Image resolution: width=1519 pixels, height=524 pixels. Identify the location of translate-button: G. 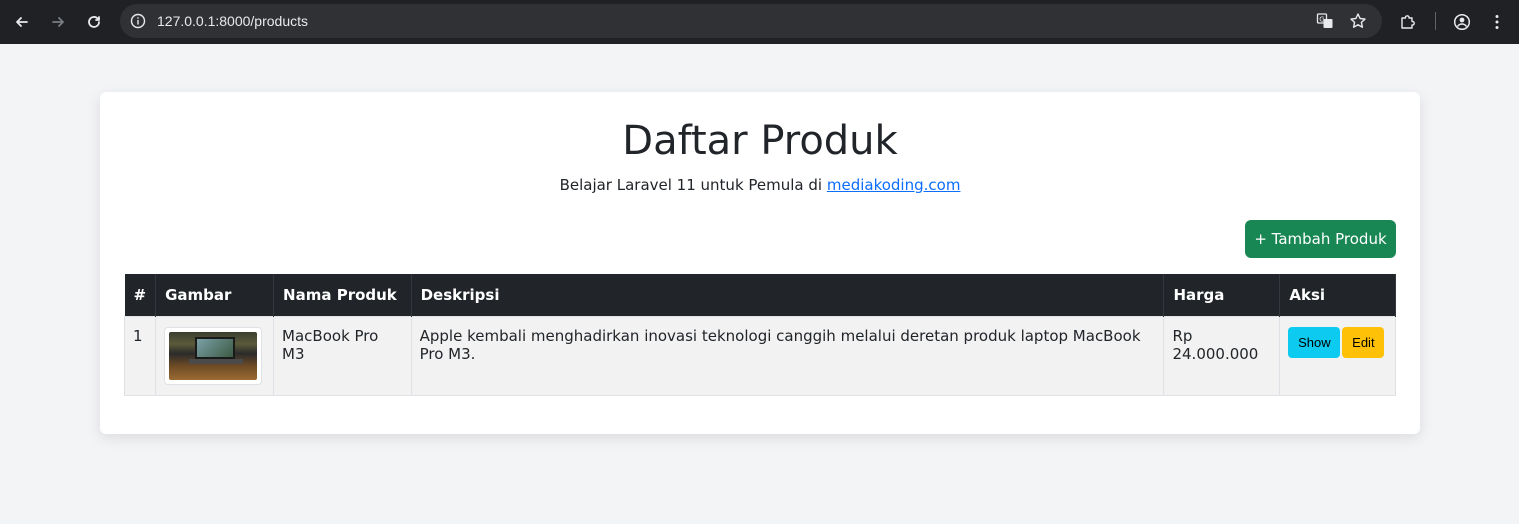
(1325, 21).